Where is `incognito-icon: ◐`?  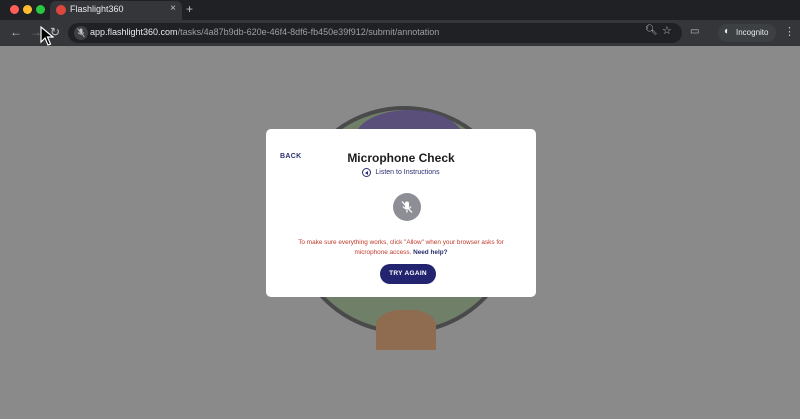
incognito-icon: ◐ is located at coordinates (727, 31).